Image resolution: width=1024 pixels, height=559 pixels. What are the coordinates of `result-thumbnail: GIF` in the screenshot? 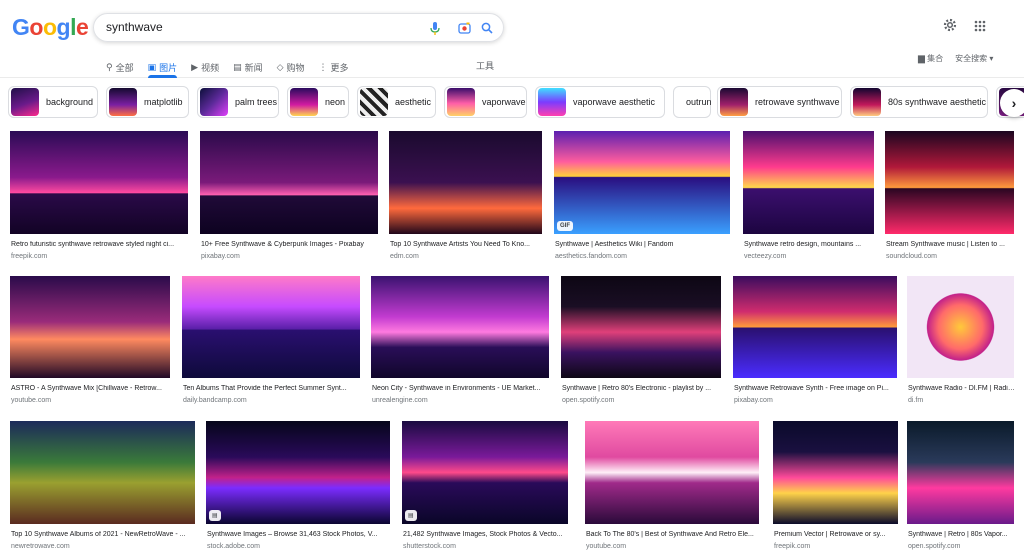 It's located at (642, 182).